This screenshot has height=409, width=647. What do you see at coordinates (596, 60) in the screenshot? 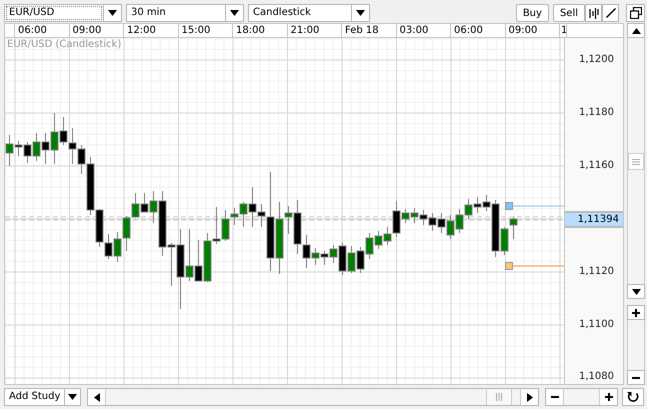
I see `price-label: 1,1200` at bounding box center [596, 60].